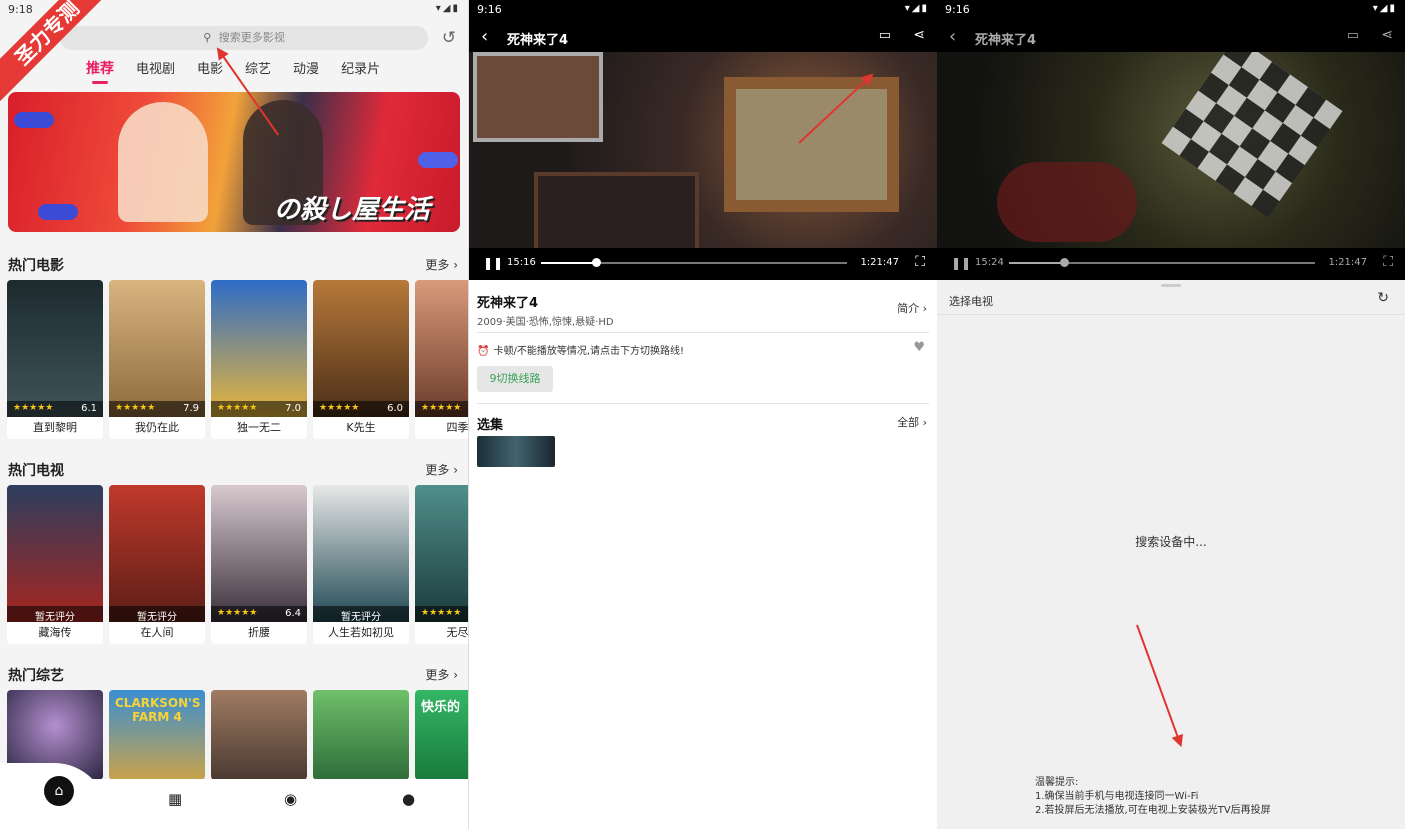 This screenshot has width=1405, height=829. Describe the element at coordinates (1383, 298) in the screenshot. I see `refresh-icon: ↻` at that location.